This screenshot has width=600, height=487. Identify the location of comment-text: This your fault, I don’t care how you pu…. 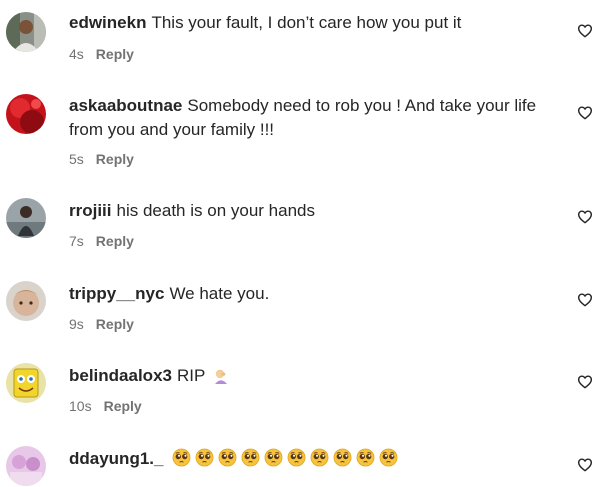
(306, 22).